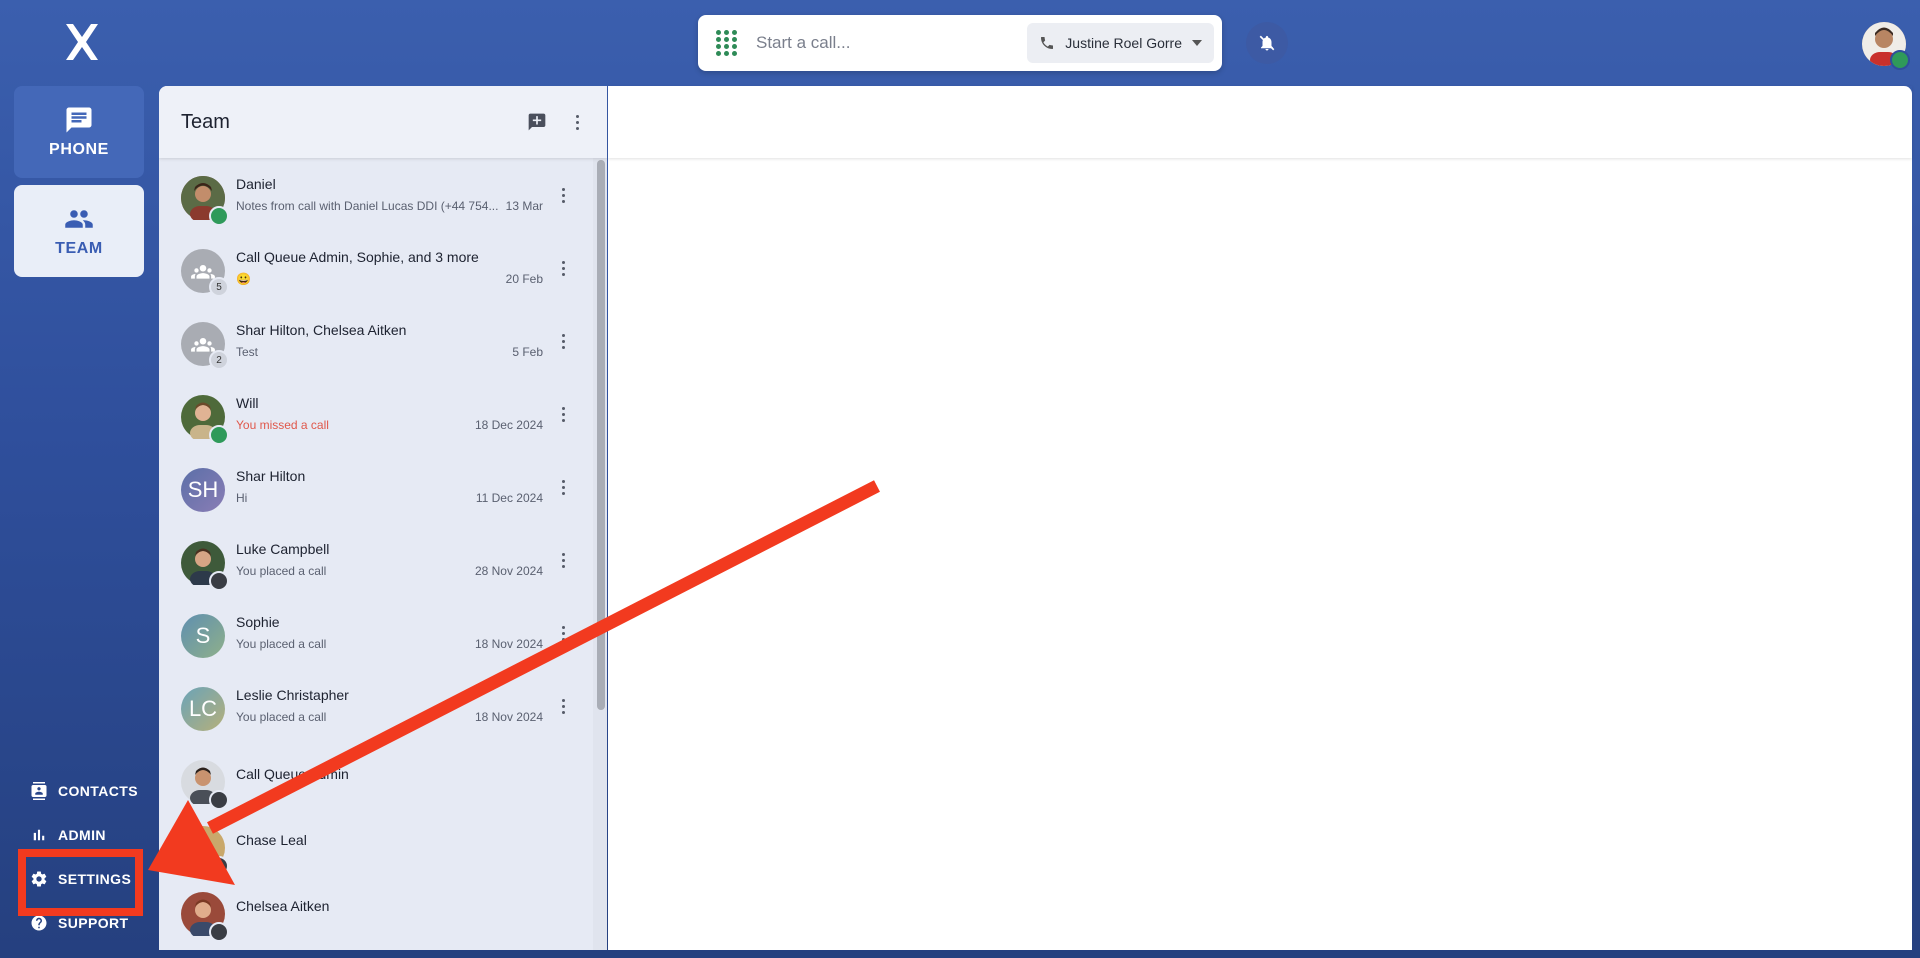 The image size is (1920, 958). I want to click on avatar: S, so click(203, 636).